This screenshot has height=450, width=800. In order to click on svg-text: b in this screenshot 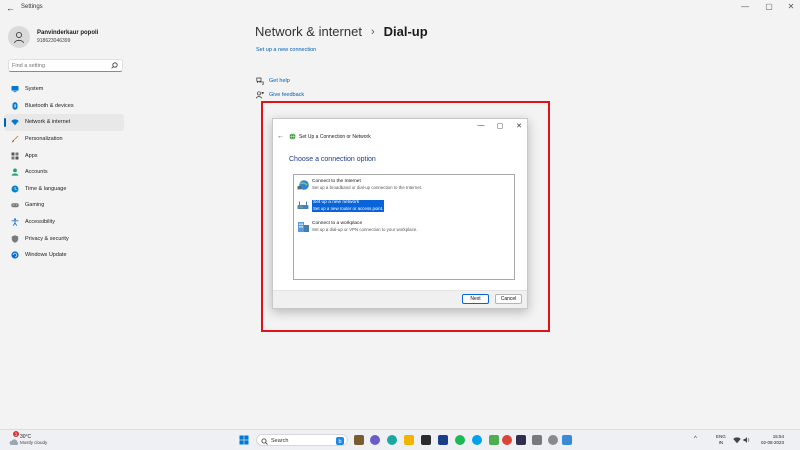, I will do `click(339, 442)`.